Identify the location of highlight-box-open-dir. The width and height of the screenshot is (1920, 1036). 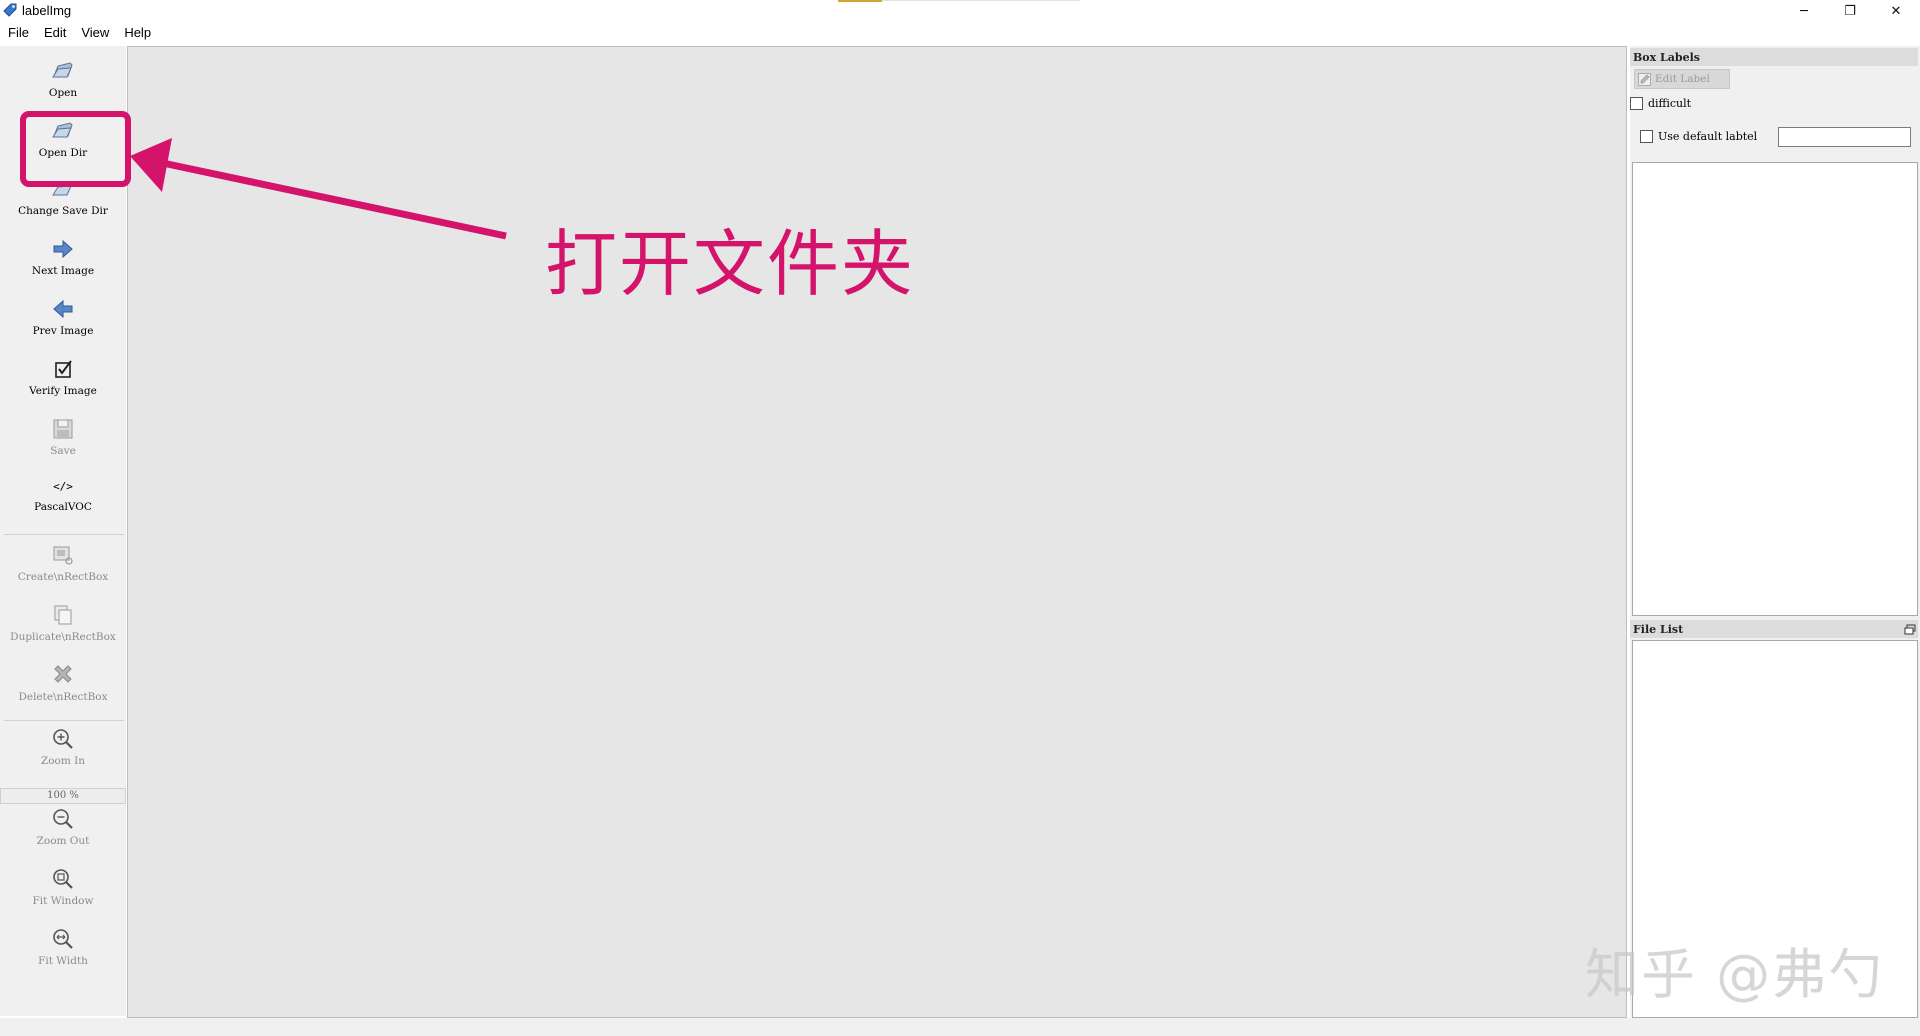
(75, 149).